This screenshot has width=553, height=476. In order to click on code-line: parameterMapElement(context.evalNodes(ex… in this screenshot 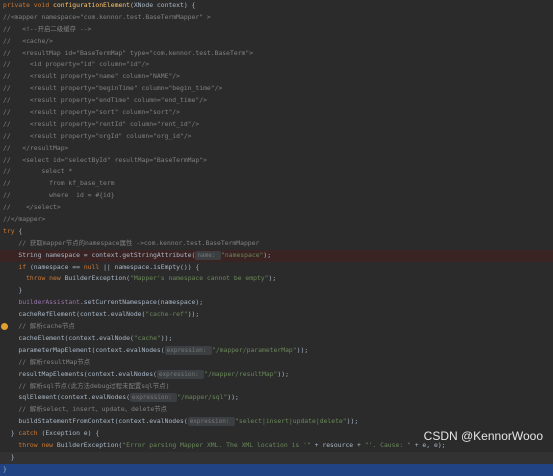, I will do `click(276, 351)`.